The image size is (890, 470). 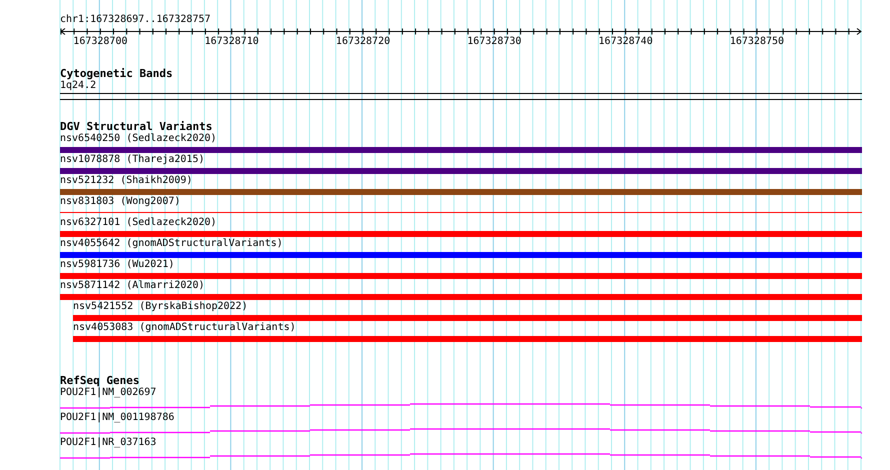 I want to click on variant-label: nsv521232 (Shaikh2009), so click(x=126, y=181).